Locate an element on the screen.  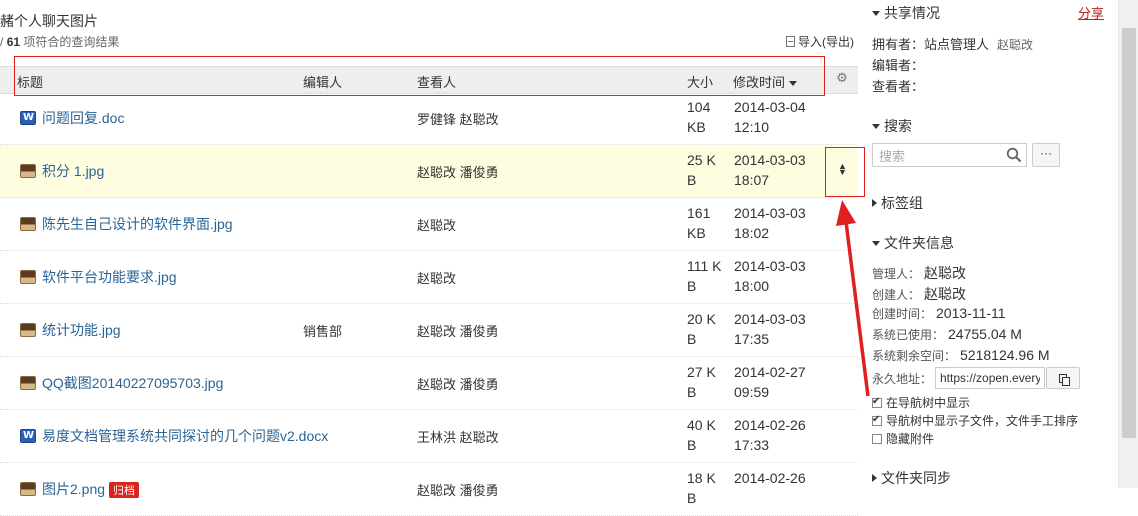
file-title-link: 统计功能.jpg is located at coordinates (81, 330).